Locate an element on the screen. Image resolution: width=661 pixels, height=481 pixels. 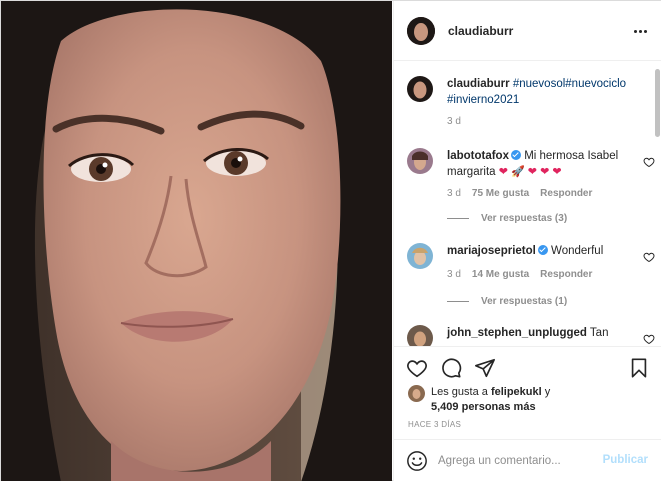
hashtag: #nuevosol is located at coordinates (539, 84).